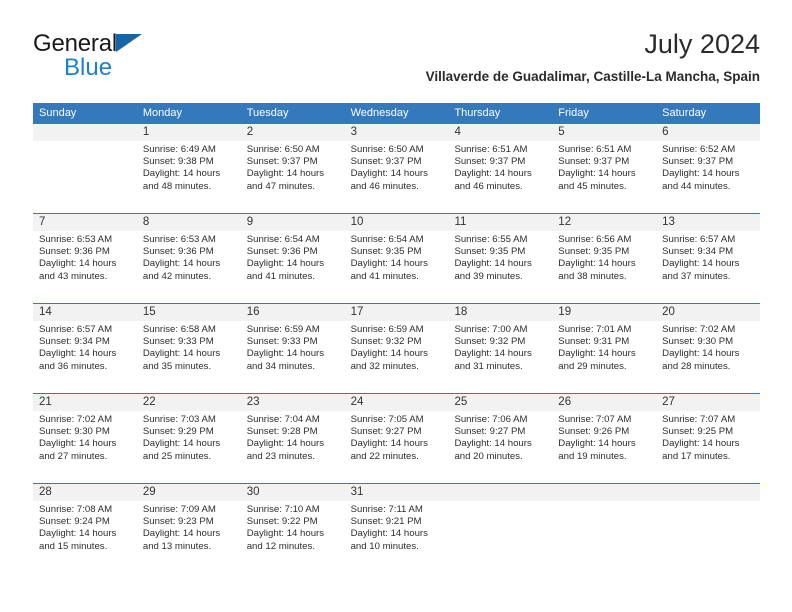  What do you see at coordinates (491, 329) in the screenshot?
I see `sunrise-text: Sunrise: 7:00 AM` at bounding box center [491, 329].